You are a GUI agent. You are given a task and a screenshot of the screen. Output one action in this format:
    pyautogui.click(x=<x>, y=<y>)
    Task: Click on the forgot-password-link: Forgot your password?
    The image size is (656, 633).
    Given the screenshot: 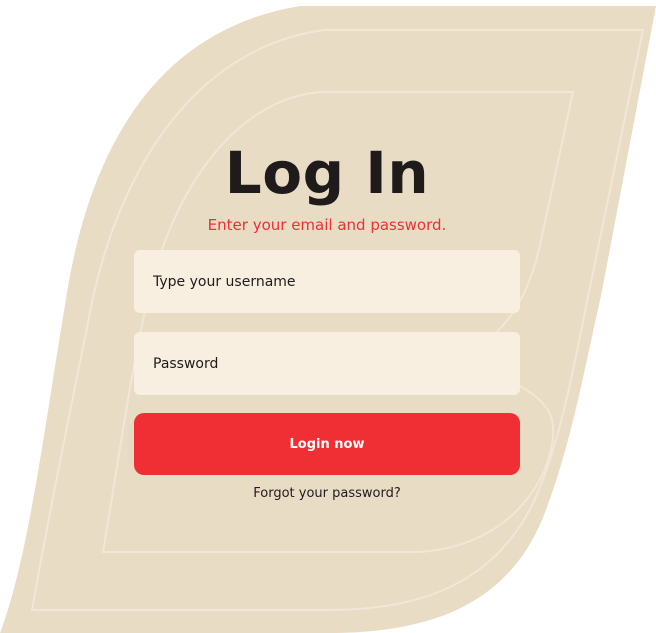 What is the action you would take?
    pyautogui.click(x=327, y=494)
    